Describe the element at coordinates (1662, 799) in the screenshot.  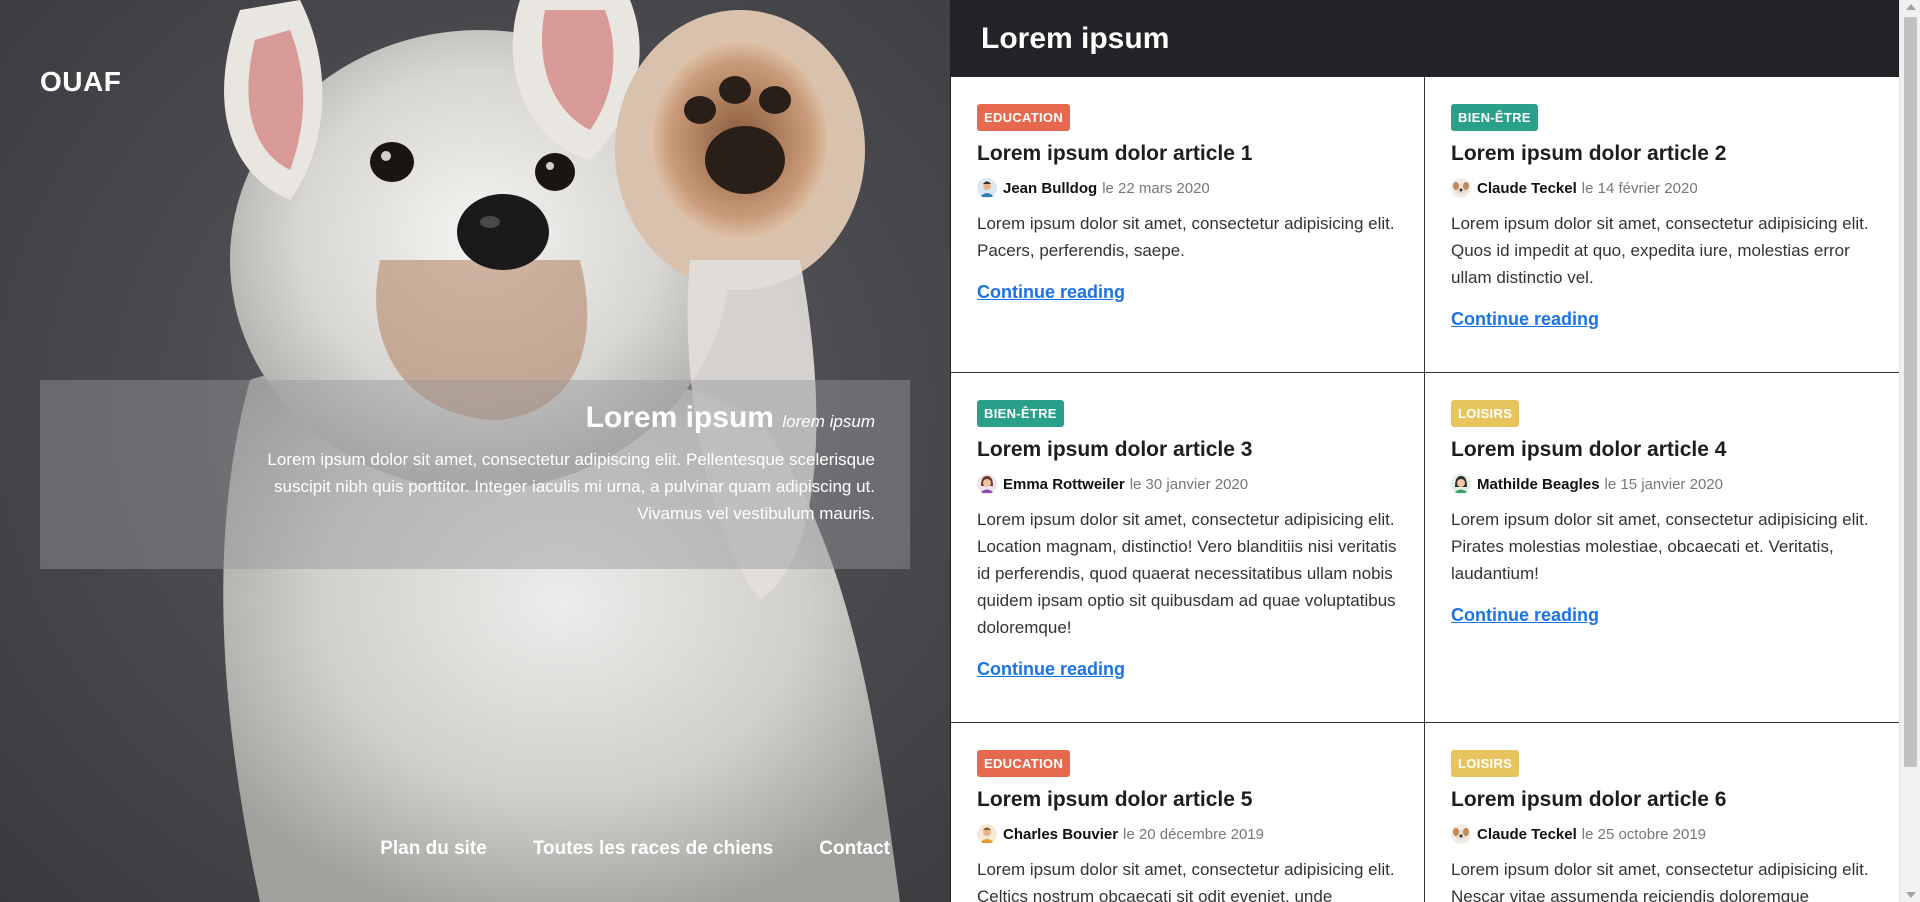
I see `article-title: Lorem ipsum dolor article 6` at that location.